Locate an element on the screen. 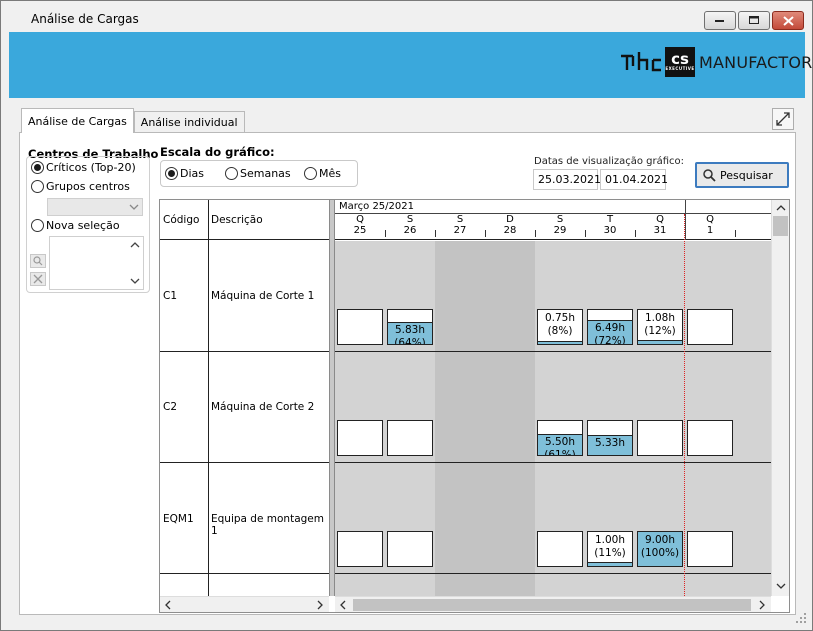 This screenshot has width=813, height=631. chart-header: Março 25/2021 Q 25 S 26 S 27 D 28 S 29 T 30 Q 31 Q 1 is located at coordinates (553, 220).